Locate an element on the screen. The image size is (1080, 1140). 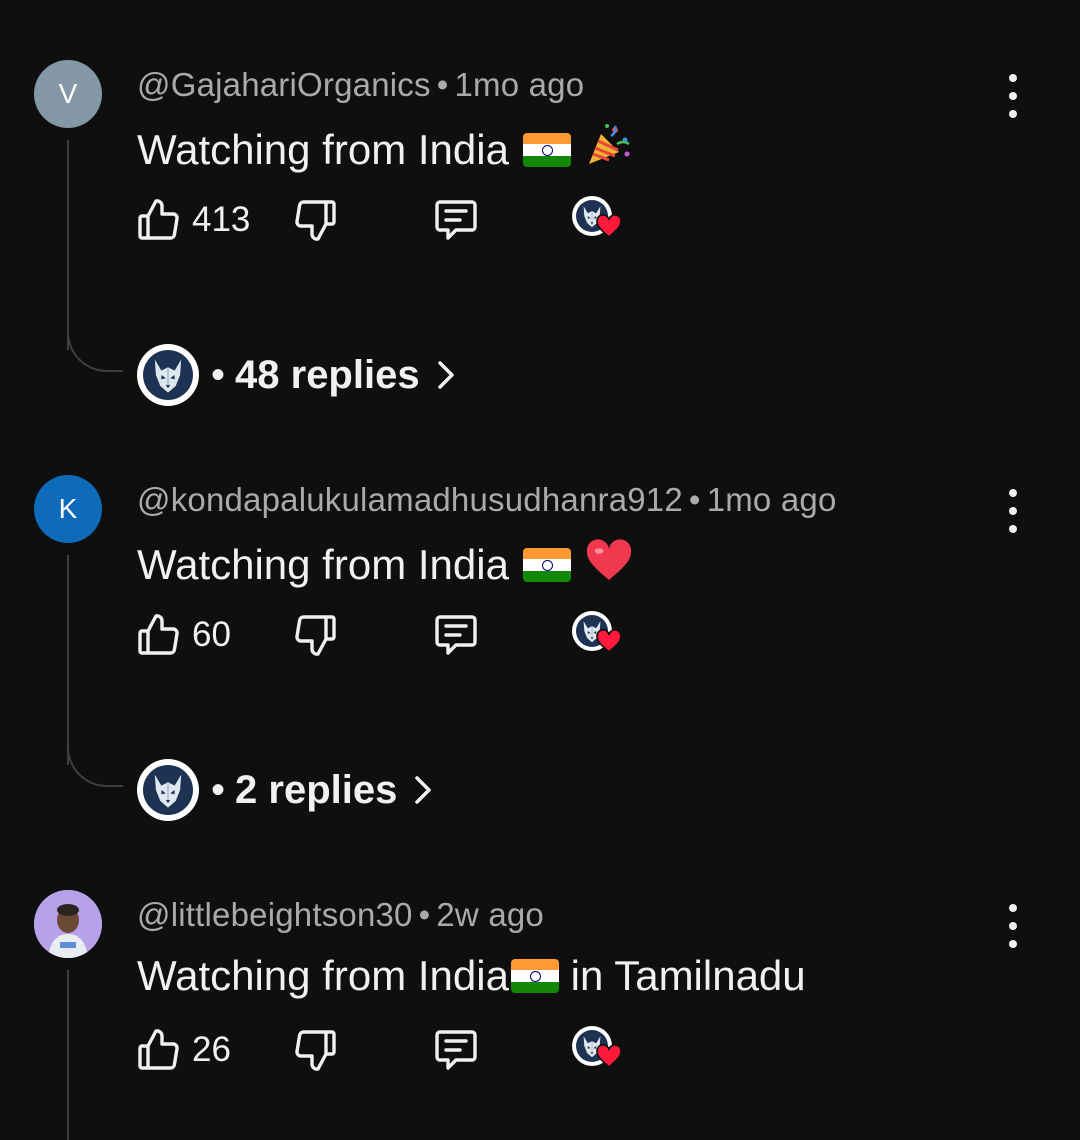
avatar-letter: V is located at coordinates (68, 93).